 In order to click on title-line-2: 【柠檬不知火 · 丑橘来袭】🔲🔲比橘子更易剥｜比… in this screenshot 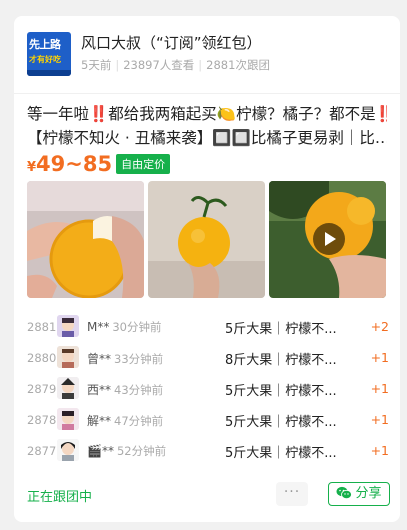, I will do `click(207, 138)`.